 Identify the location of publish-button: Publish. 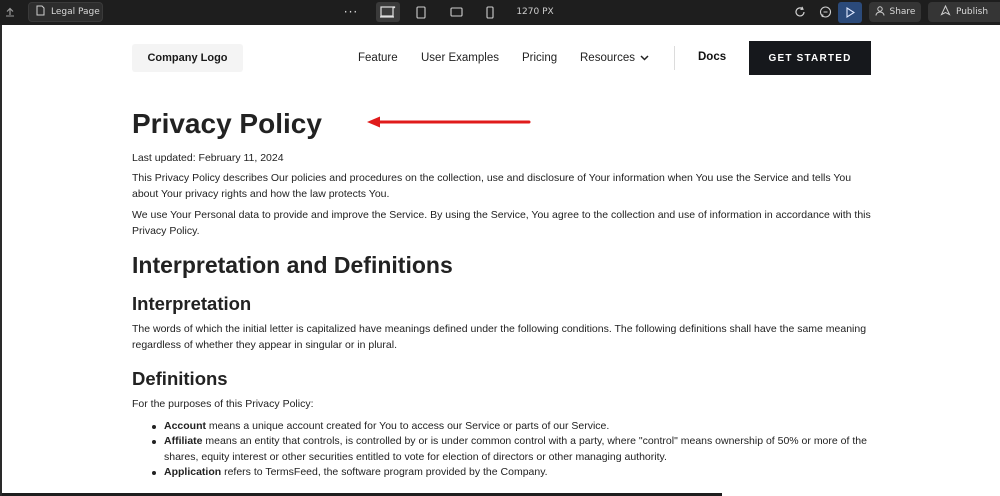
(964, 12).